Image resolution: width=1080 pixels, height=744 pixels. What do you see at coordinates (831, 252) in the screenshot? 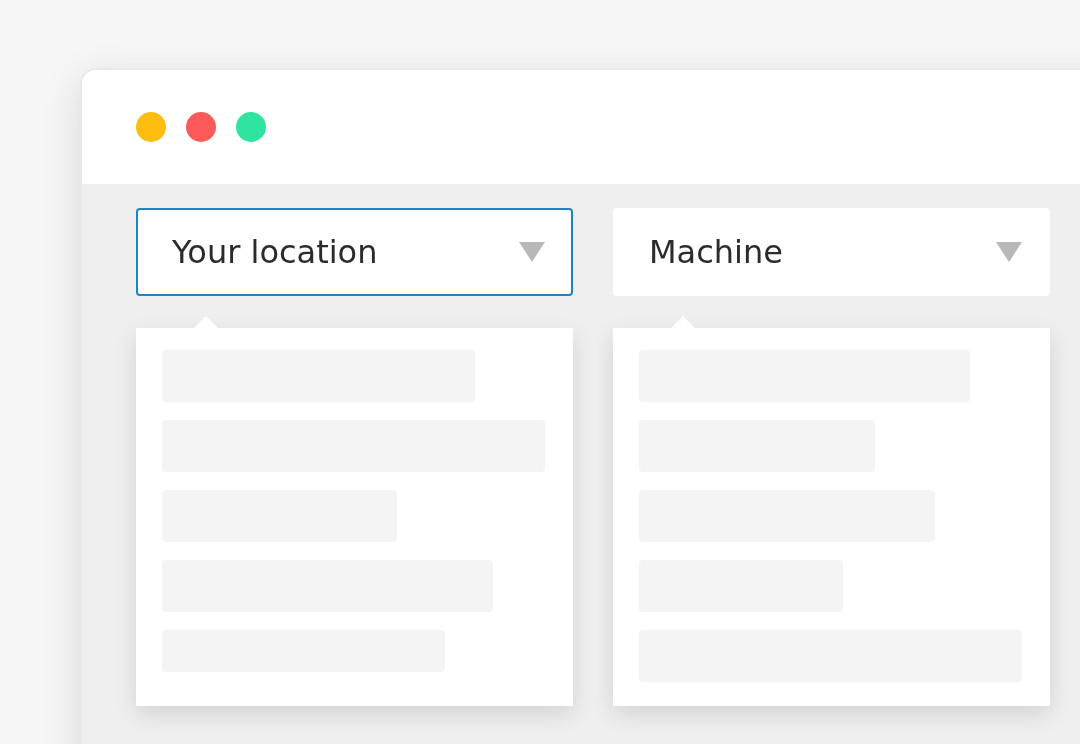
I see `dropdown: Machine` at bounding box center [831, 252].